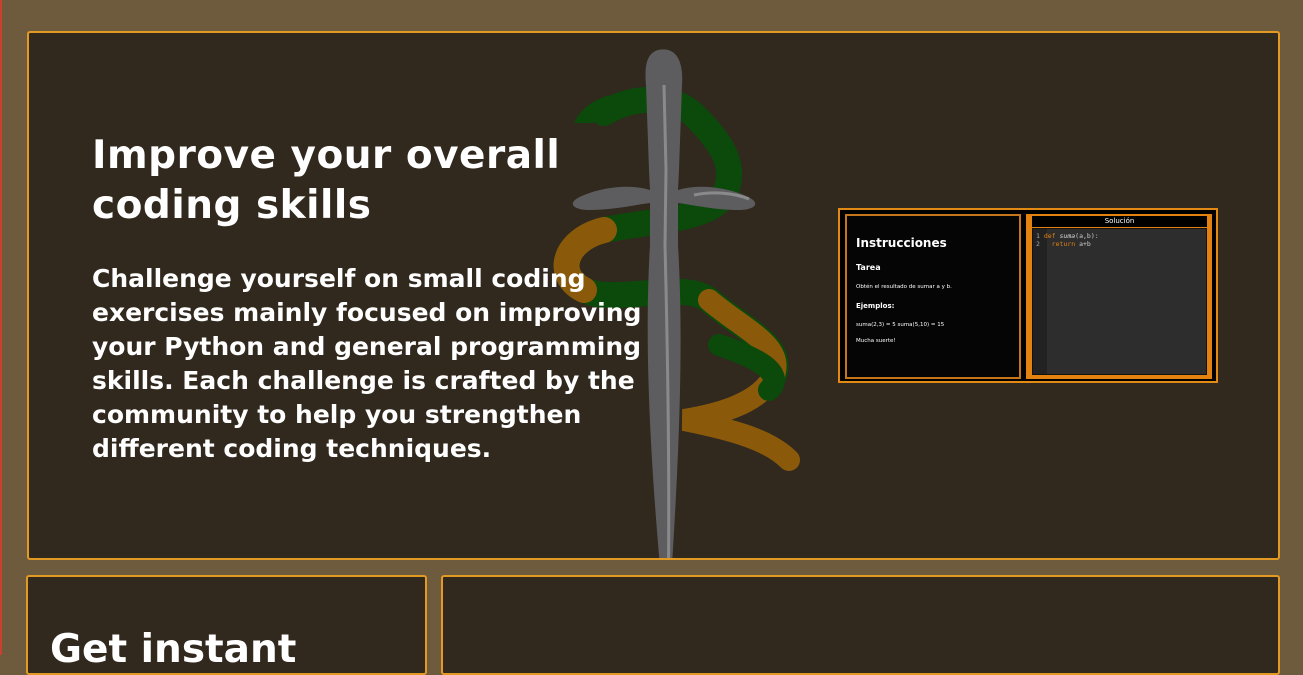 The width and height of the screenshot is (1303, 675). Describe the element at coordinates (901, 243) in the screenshot. I see `instructions-title: Instrucciones` at that location.